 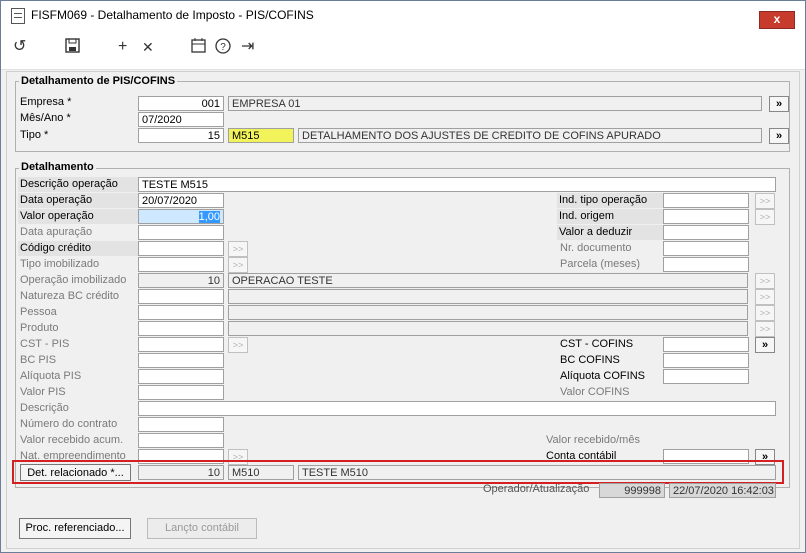 What do you see at coordinates (45, 118) in the screenshot?
I see `mesano-label: Mês/Ano *` at bounding box center [45, 118].